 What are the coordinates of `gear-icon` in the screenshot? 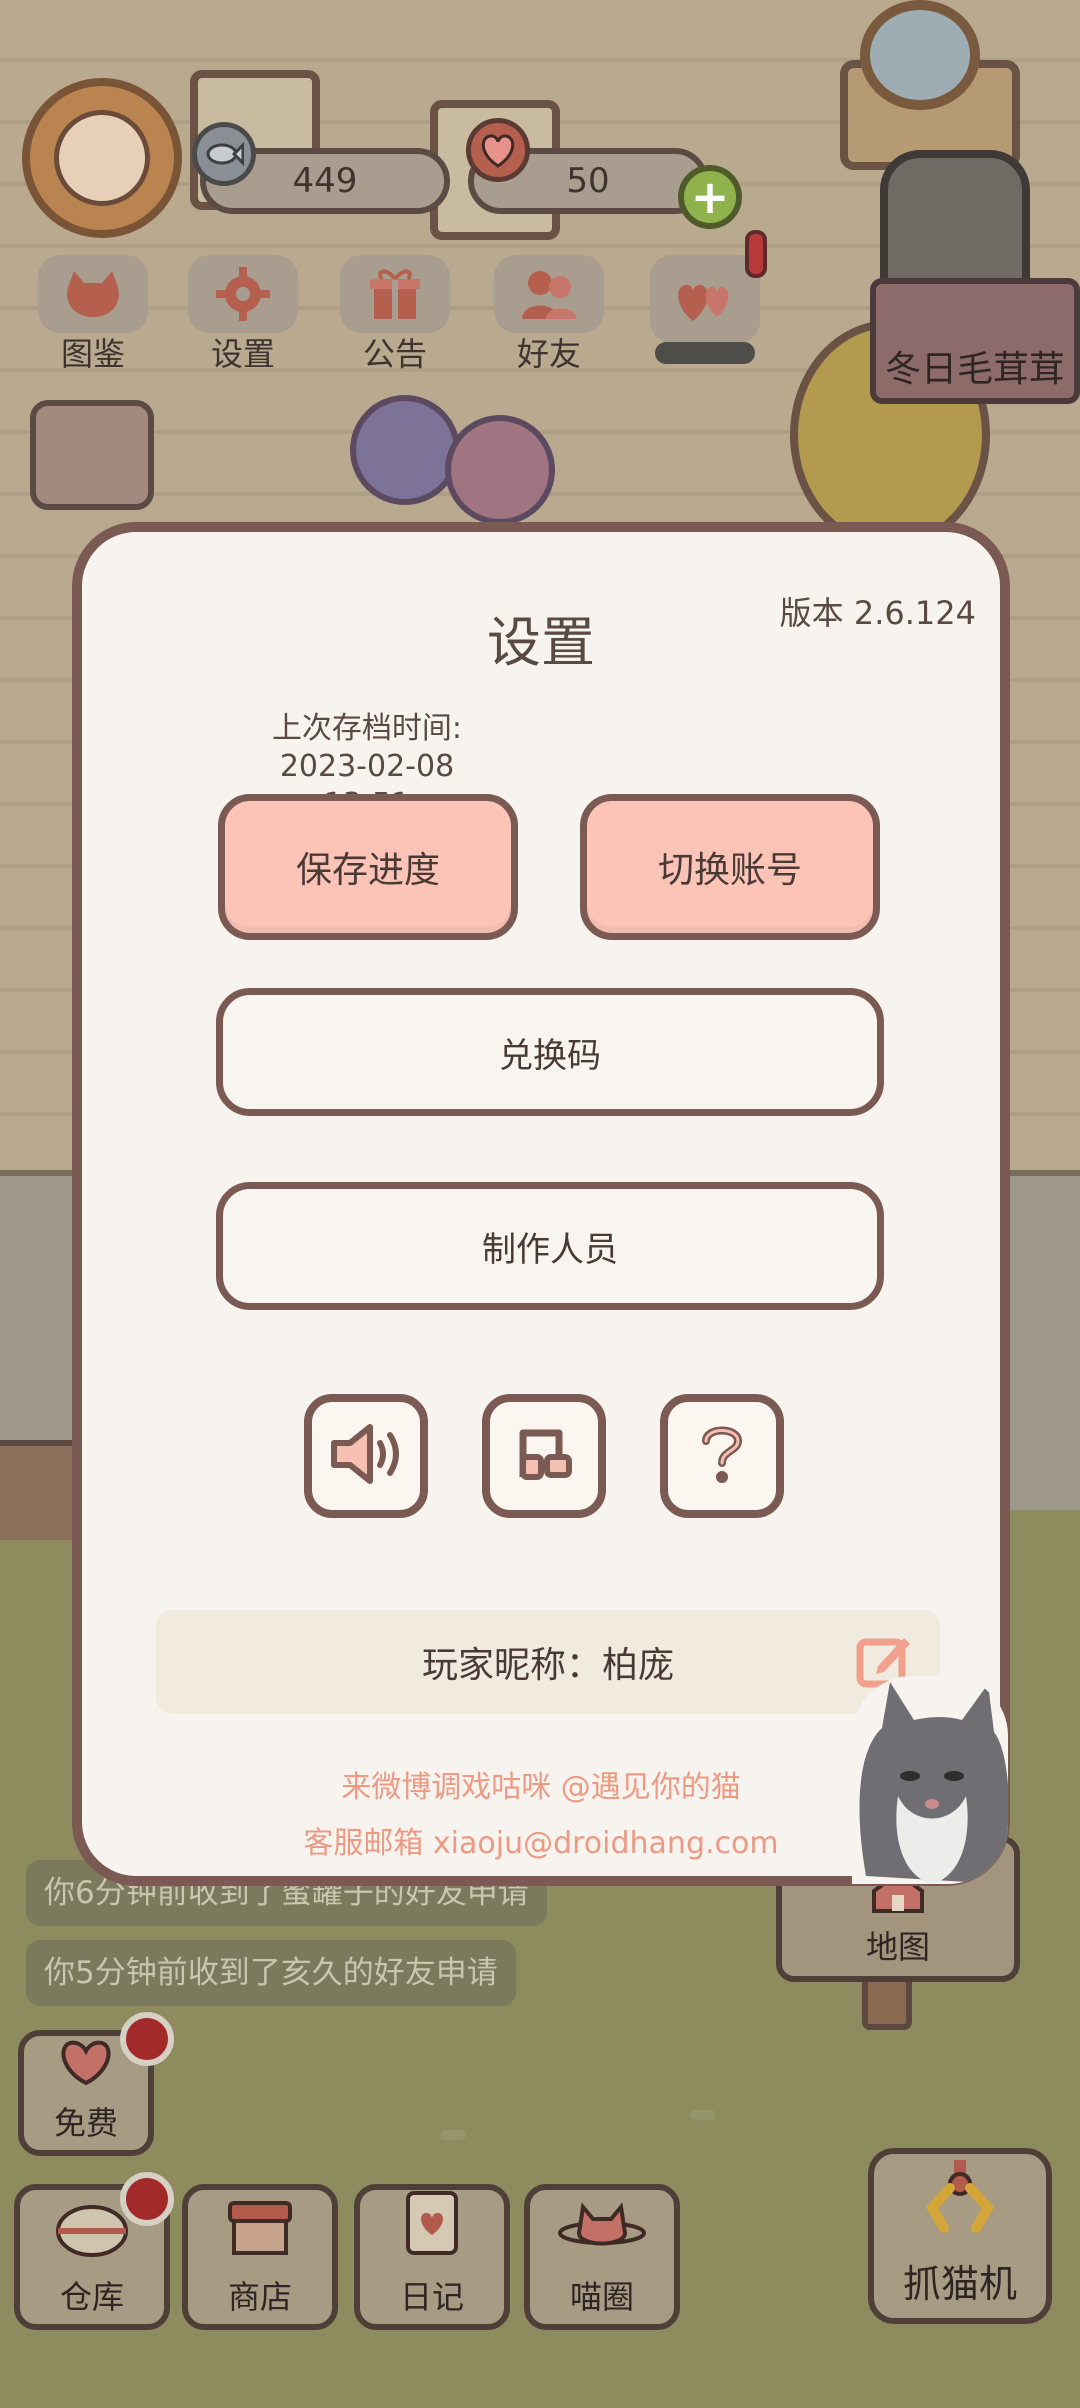 It's located at (243, 294).